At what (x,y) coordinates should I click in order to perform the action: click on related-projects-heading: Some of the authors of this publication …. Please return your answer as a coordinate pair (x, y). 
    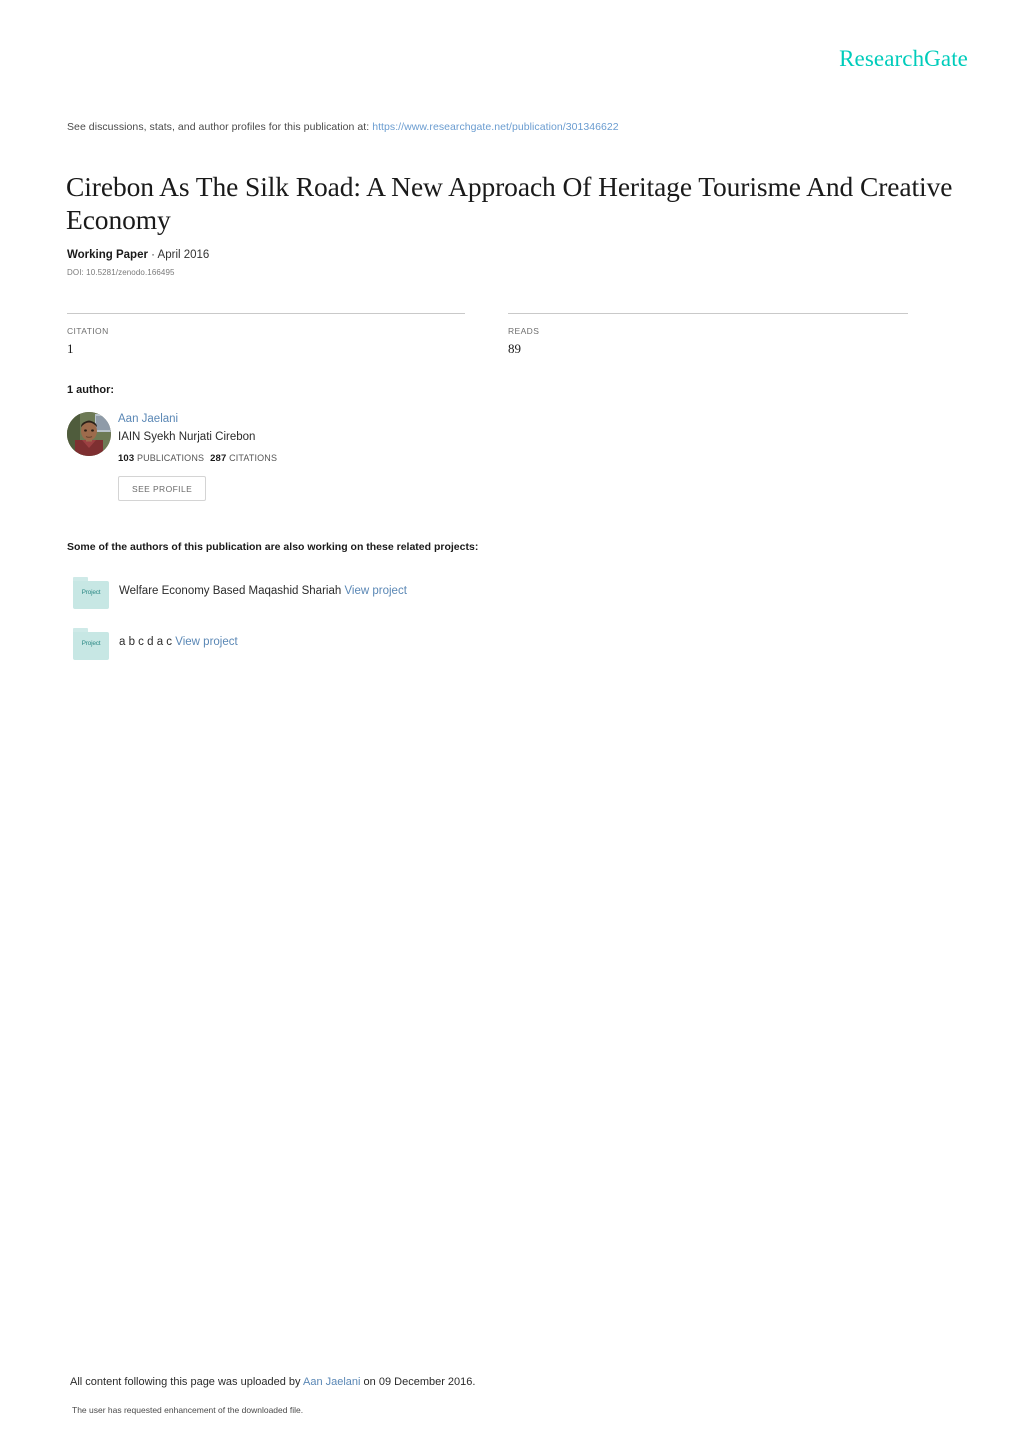
    Looking at the image, I should click on (273, 547).